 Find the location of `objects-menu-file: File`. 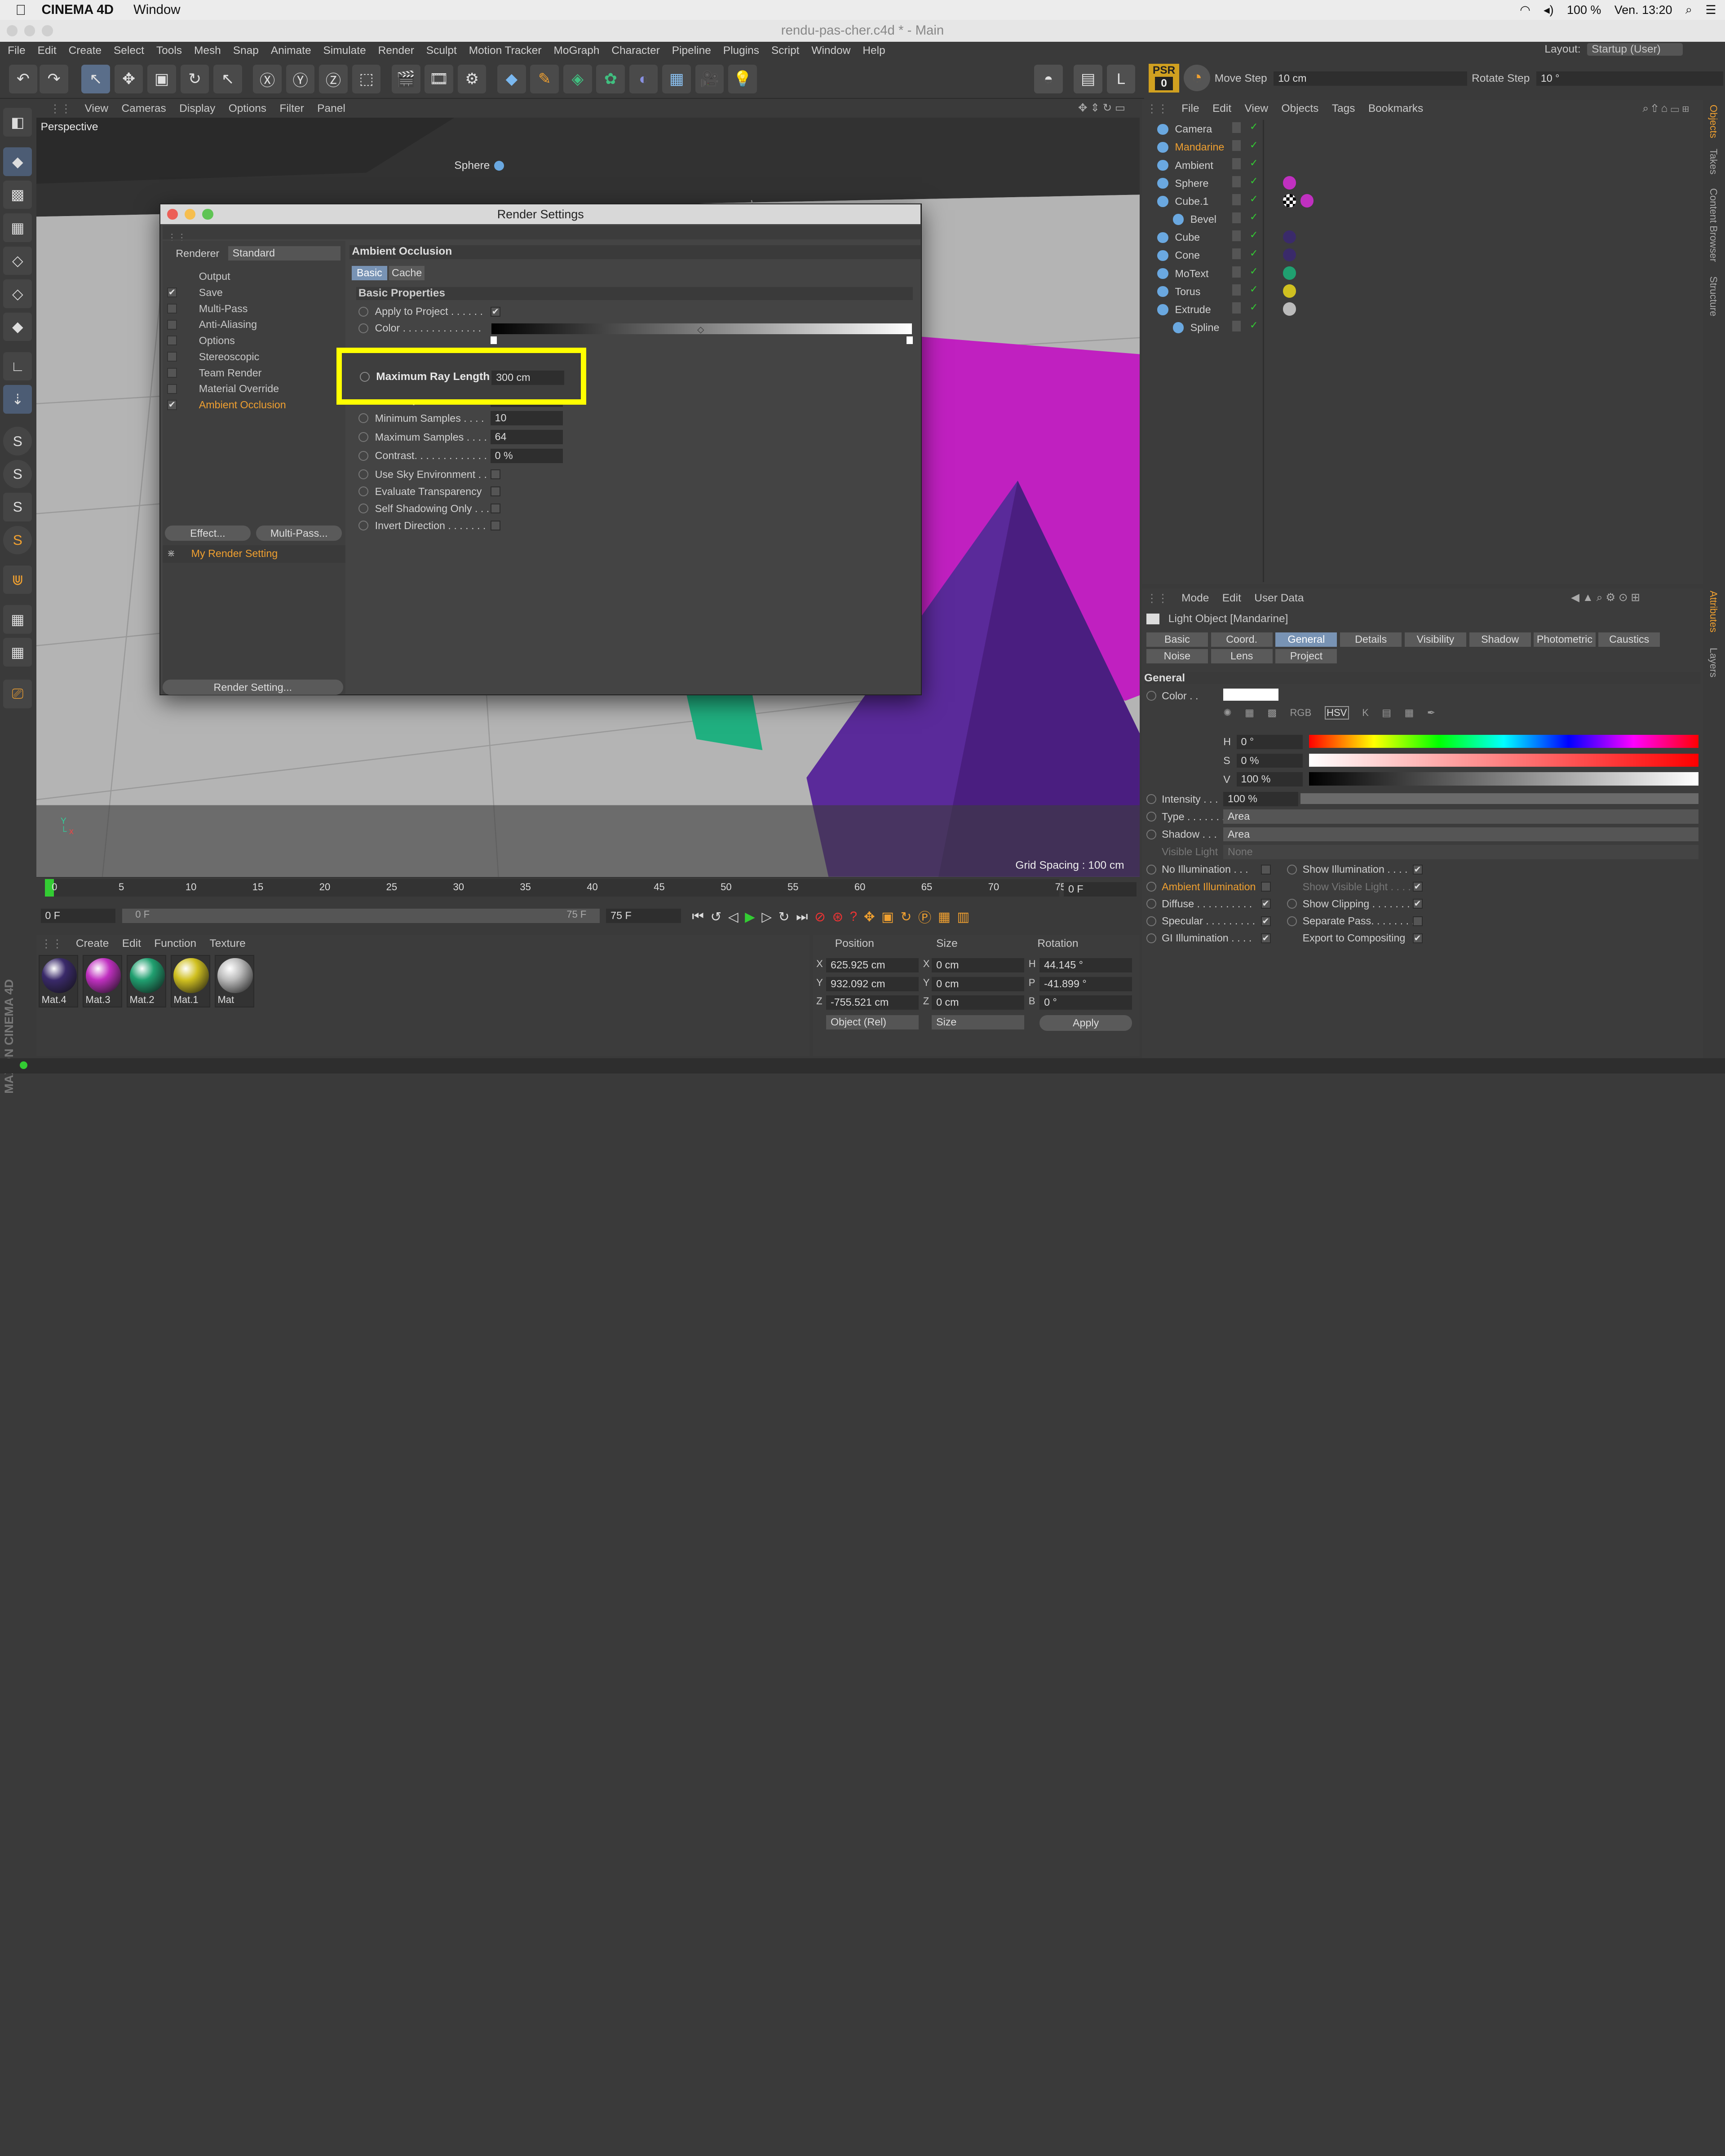

objects-menu-file: File is located at coordinates (1190, 109).